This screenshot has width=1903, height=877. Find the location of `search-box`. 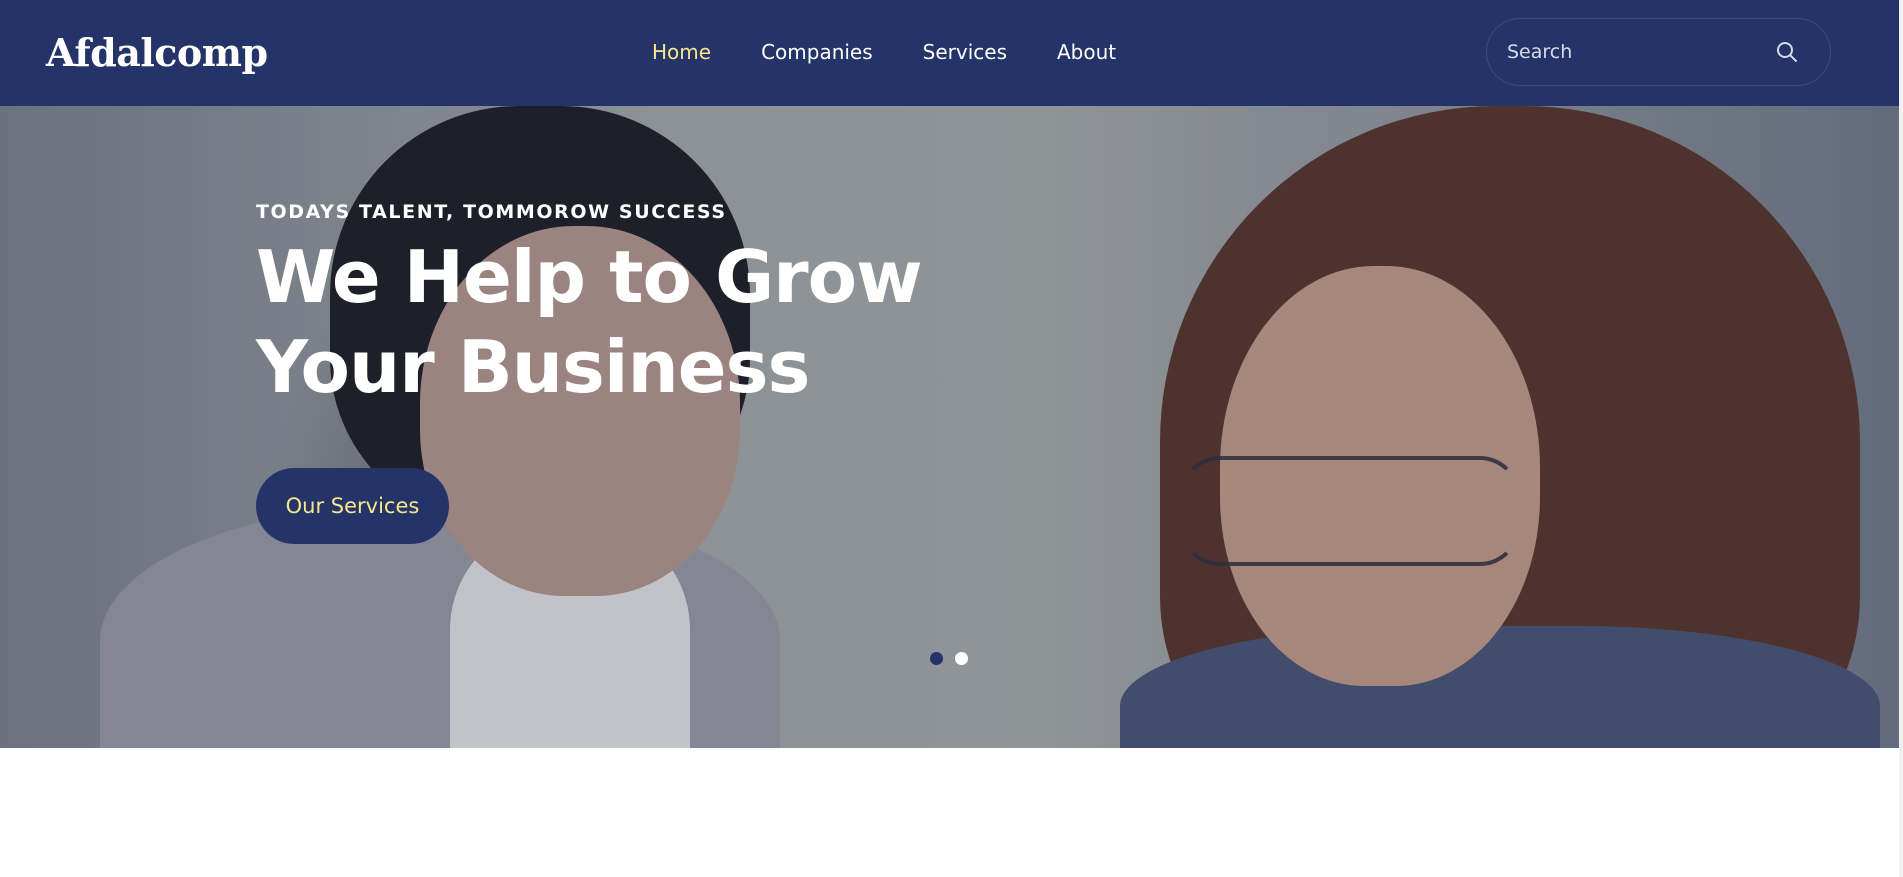

search-box is located at coordinates (1658, 52).